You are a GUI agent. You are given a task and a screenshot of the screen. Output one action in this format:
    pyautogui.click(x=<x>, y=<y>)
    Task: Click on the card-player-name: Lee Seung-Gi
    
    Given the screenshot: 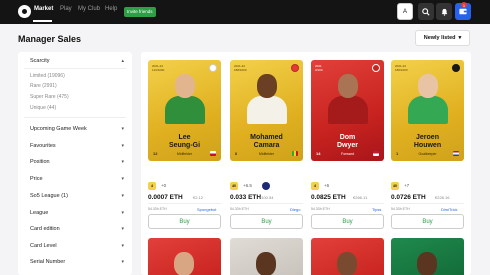 What is the action you would take?
    pyautogui.click(x=184, y=141)
    